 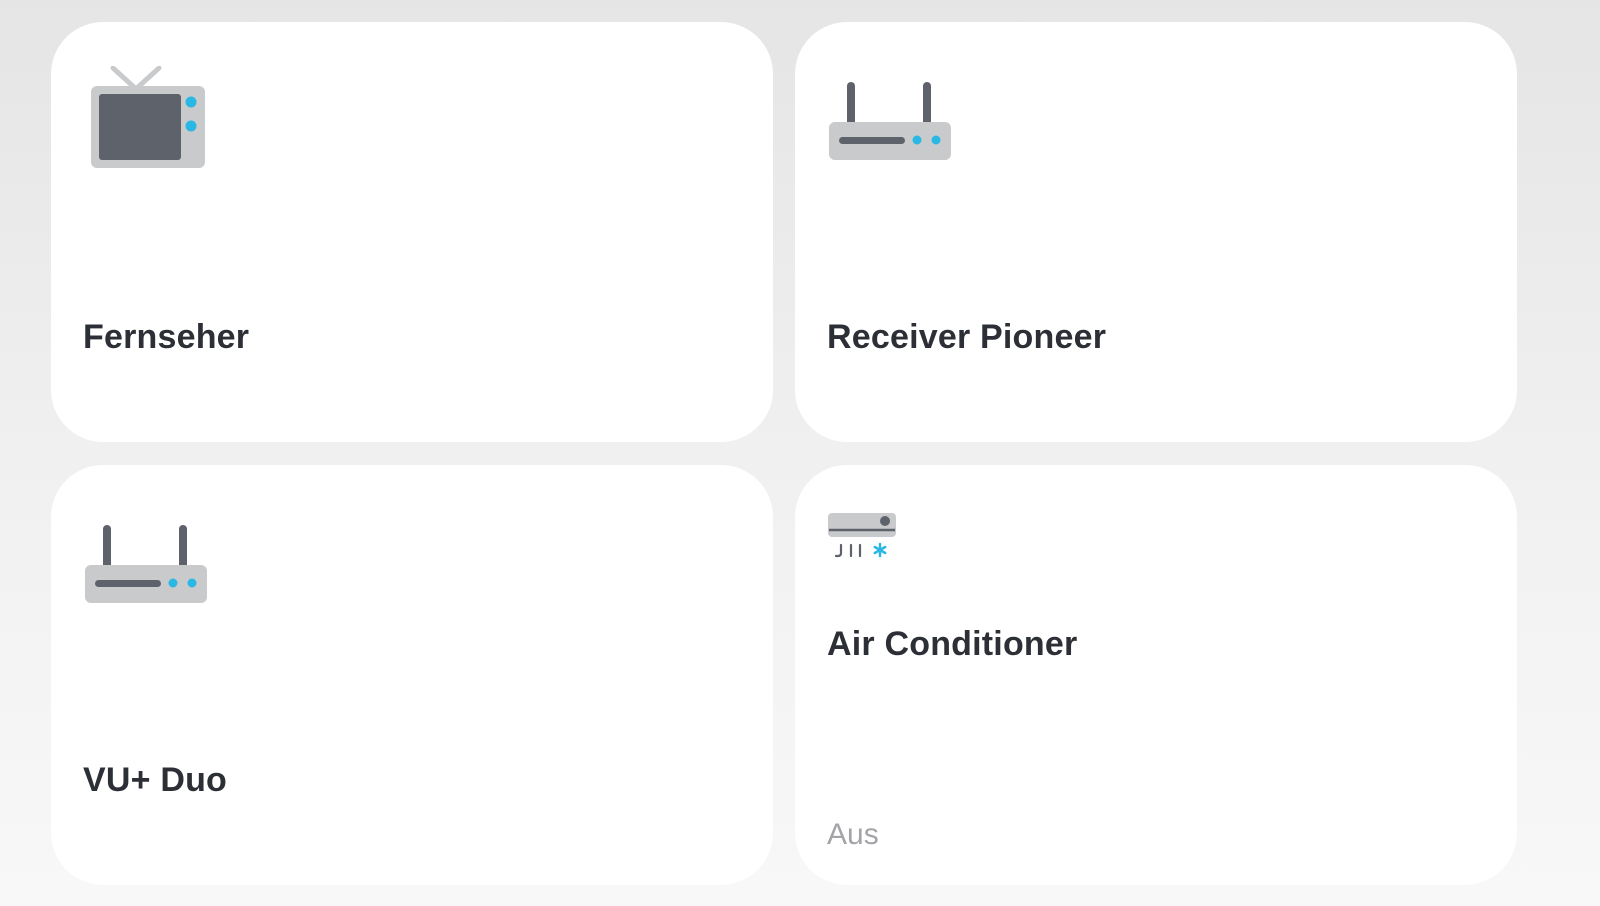 What do you see at coordinates (166, 337) in the screenshot?
I see `device-name: Fernseher` at bounding box center [166, 337].